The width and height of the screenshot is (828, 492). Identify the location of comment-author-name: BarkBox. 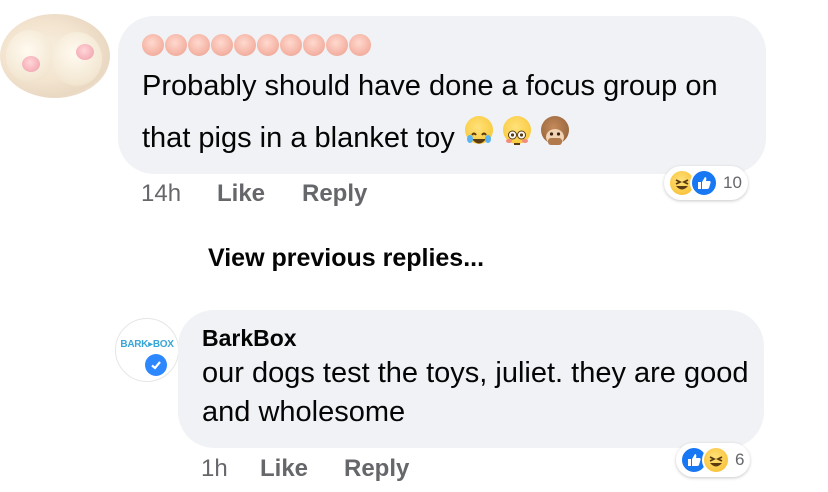
(249, 338).